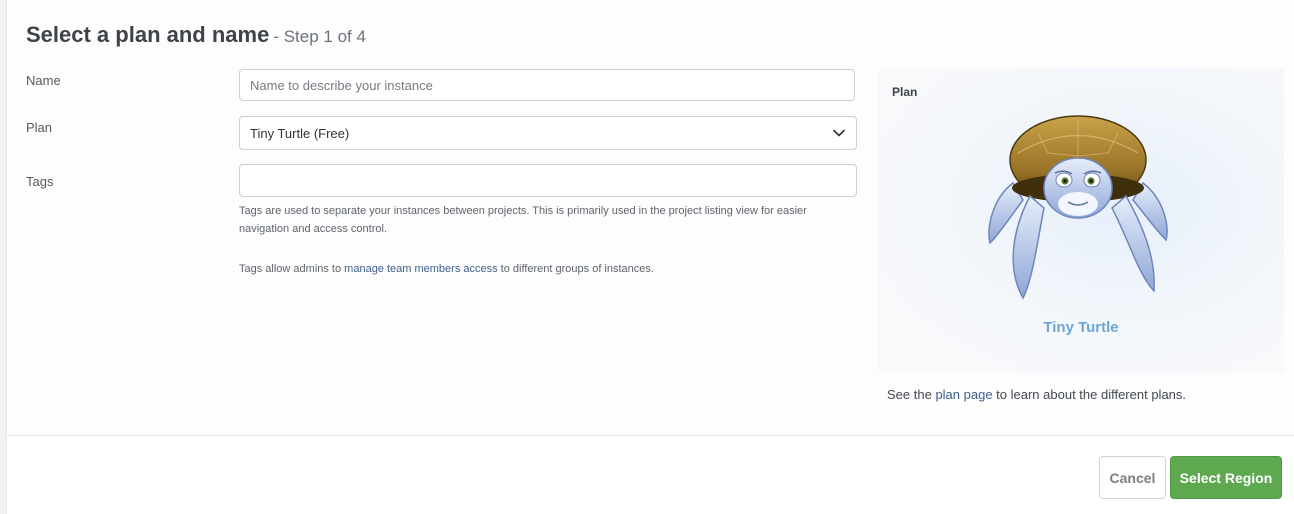 This screenshot has width=1294, height=514. Describe the element at coordinates (1132, 477) in the screenshot. I see `cancel-button: Cancel` at that location.